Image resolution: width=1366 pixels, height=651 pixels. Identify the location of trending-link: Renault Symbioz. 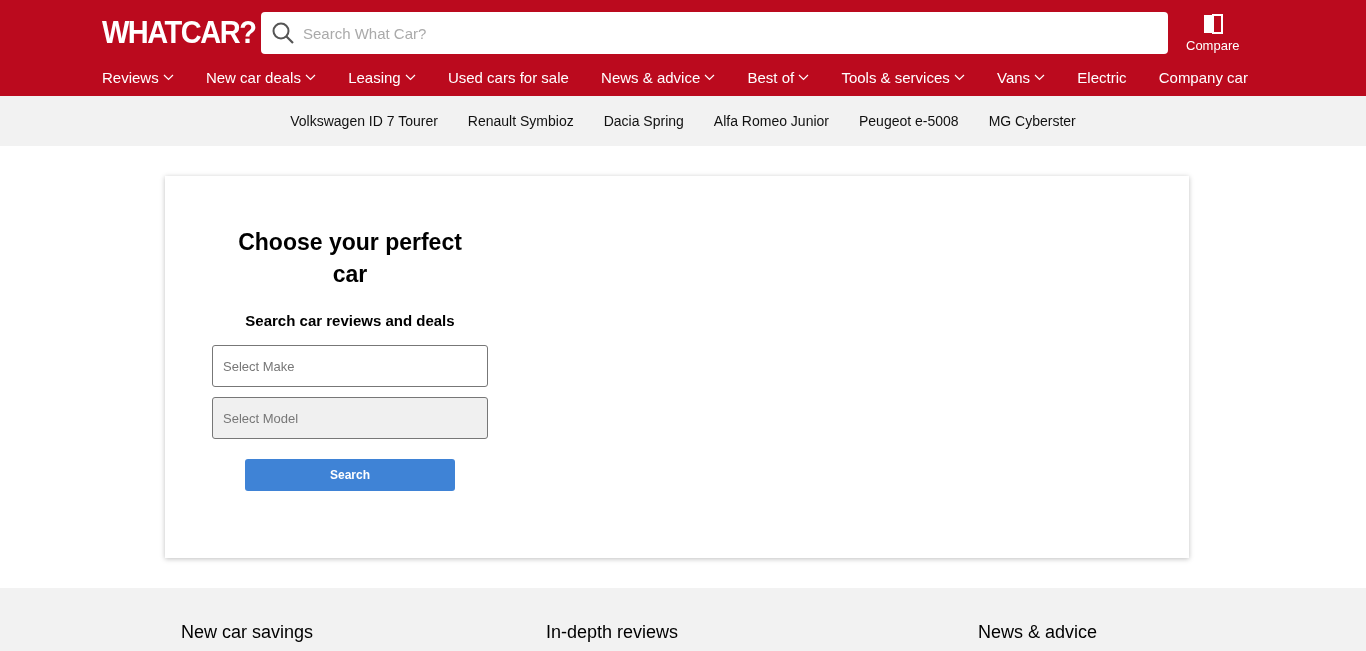
(520, 121).